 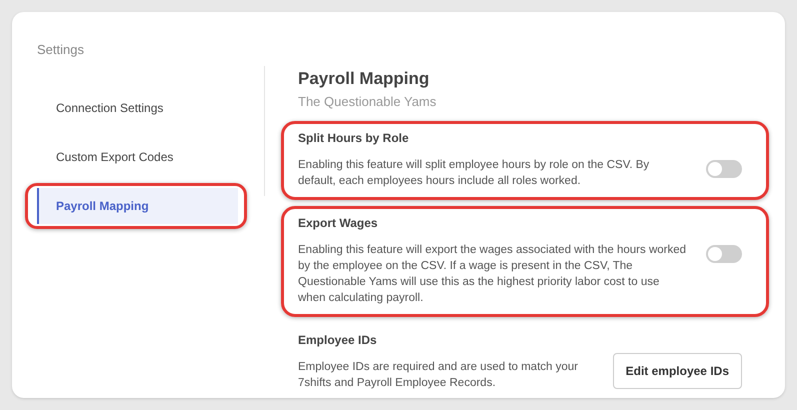 I want to click on section-title: Export Wages, so click(x=338, y=223).